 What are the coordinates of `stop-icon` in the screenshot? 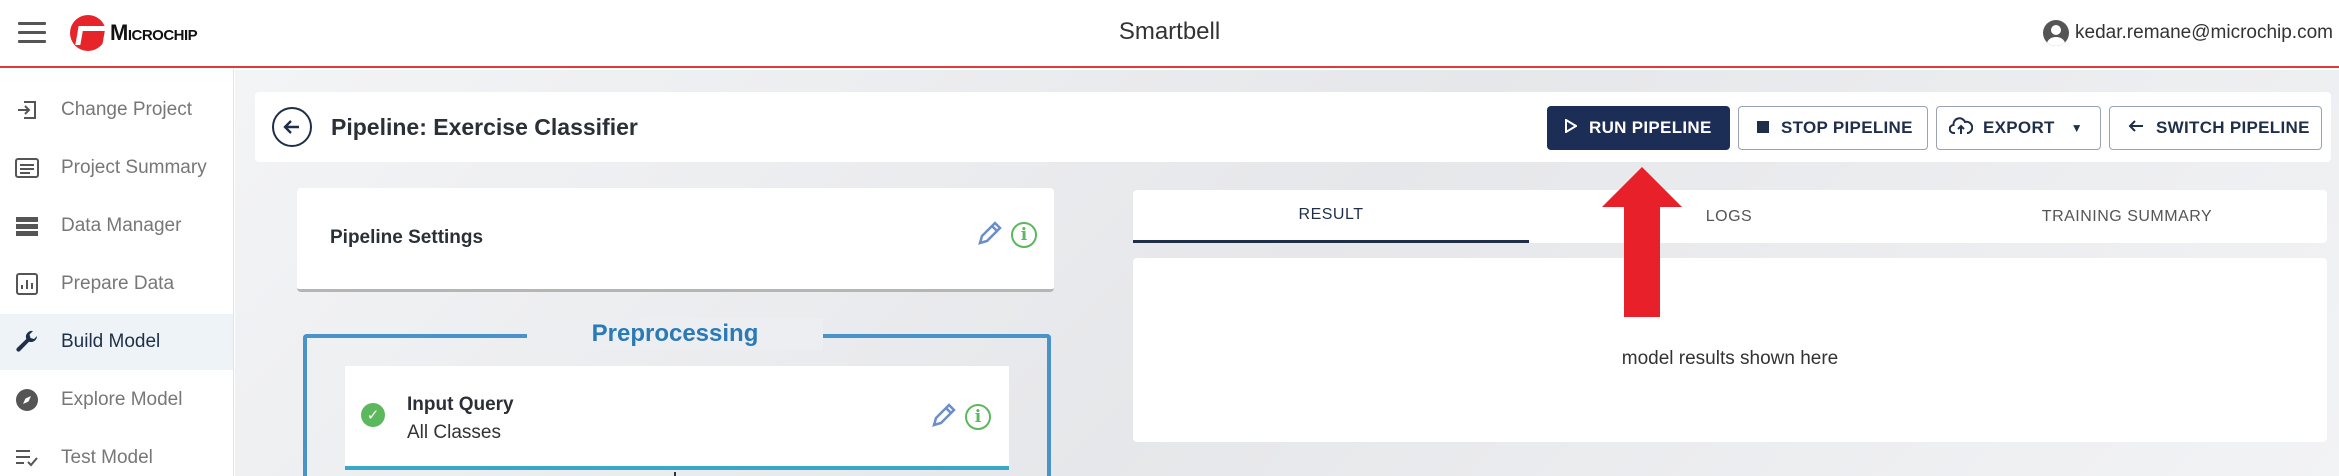 It's located at (1763, 128).